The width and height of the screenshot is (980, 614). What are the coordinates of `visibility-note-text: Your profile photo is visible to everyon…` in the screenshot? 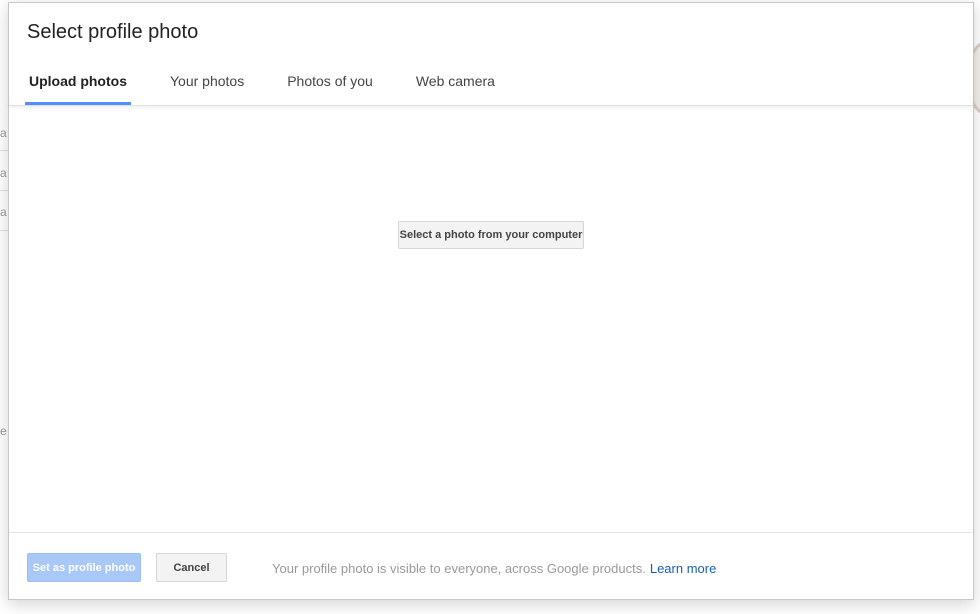 It's located at (459, 568).